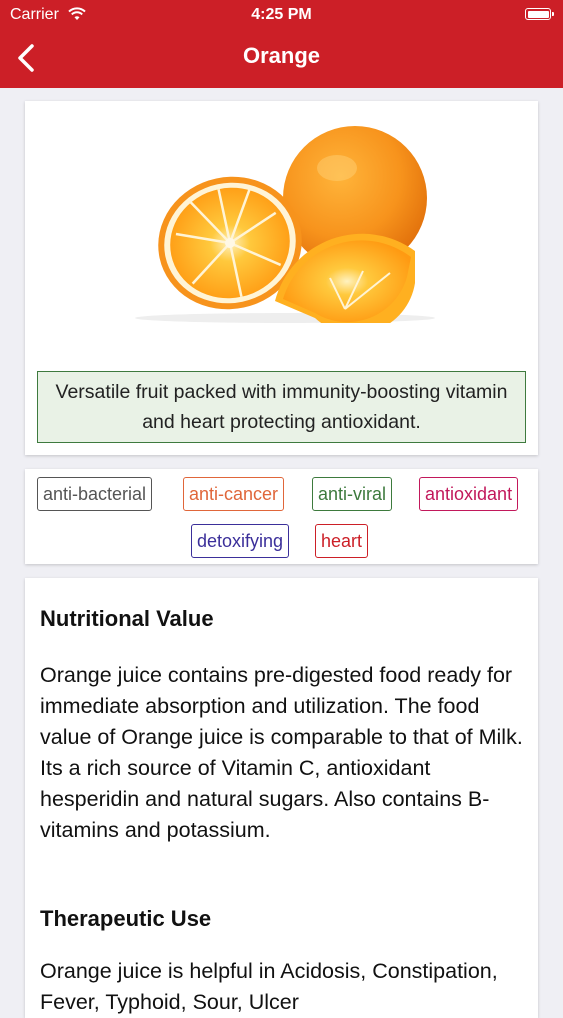 This screenshot has height=1018, width=563. Describe the element at coordinates (234, 494) in the screenshot. I see `tag-anti-cancer: anti-cancer` at that location.